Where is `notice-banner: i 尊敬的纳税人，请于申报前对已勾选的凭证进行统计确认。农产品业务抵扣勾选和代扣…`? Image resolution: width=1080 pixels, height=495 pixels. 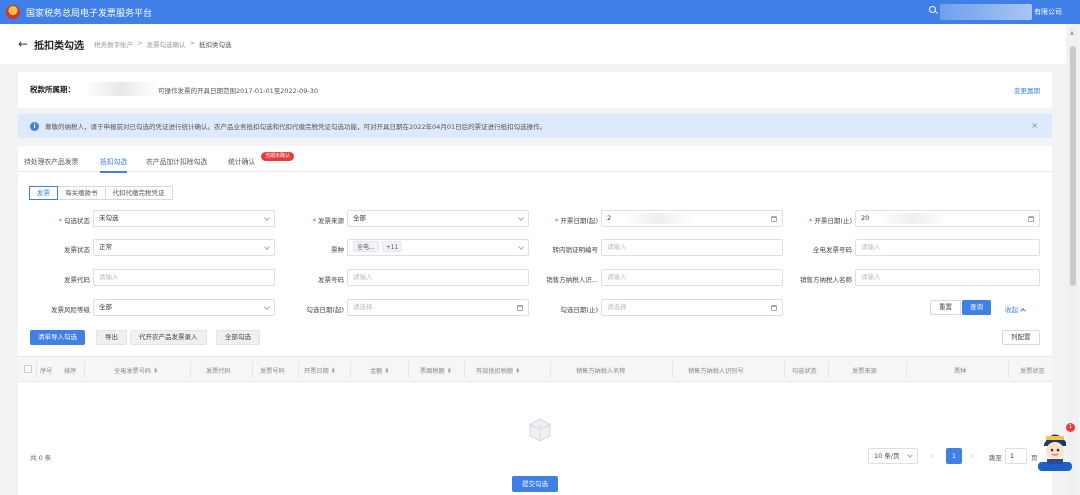
notice-banner: i 尊敬的纳税人，请于申报前对已勾选的凭证进行统计确认。农产品业务抵扣勾选和代扣… is located at coordinates (535, 126).